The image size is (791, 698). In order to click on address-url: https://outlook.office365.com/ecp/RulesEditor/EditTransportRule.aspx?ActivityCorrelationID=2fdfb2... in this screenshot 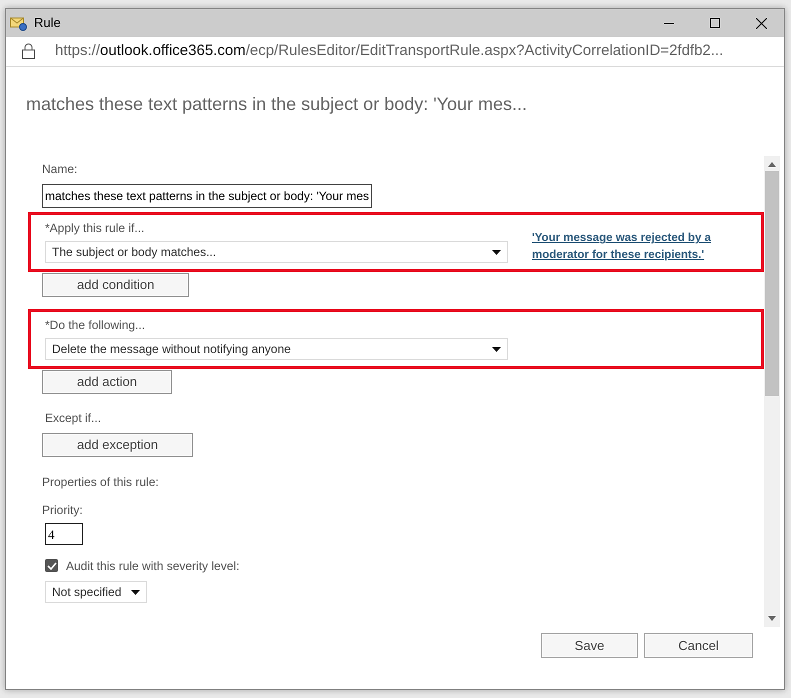, I will do `click(389, 51)`.